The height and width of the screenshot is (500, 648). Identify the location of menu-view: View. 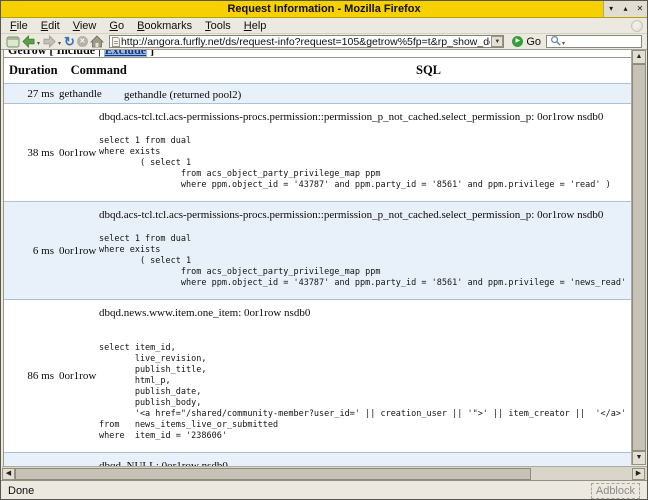
(85, 26).